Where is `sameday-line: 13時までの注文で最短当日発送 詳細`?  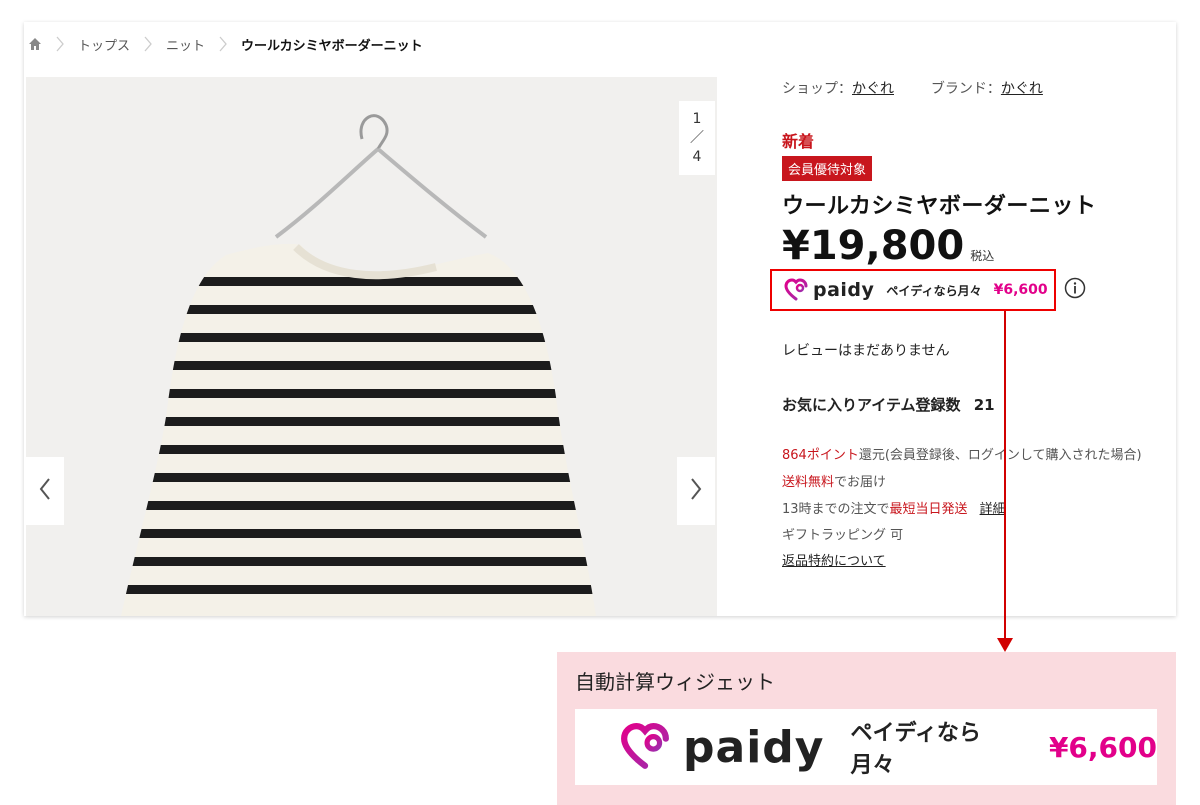
sameday-line: 13時までの注文で最短当日発送 詳細 is located at coordinates (894, 507).